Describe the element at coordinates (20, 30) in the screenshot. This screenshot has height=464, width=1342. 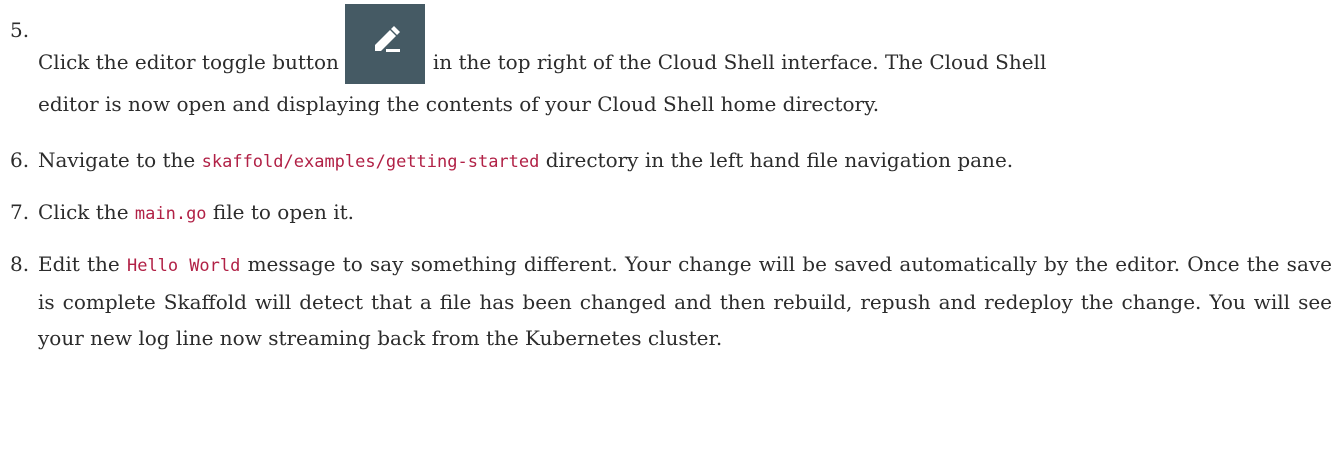
I see `step-5-number: 5.` at that location.